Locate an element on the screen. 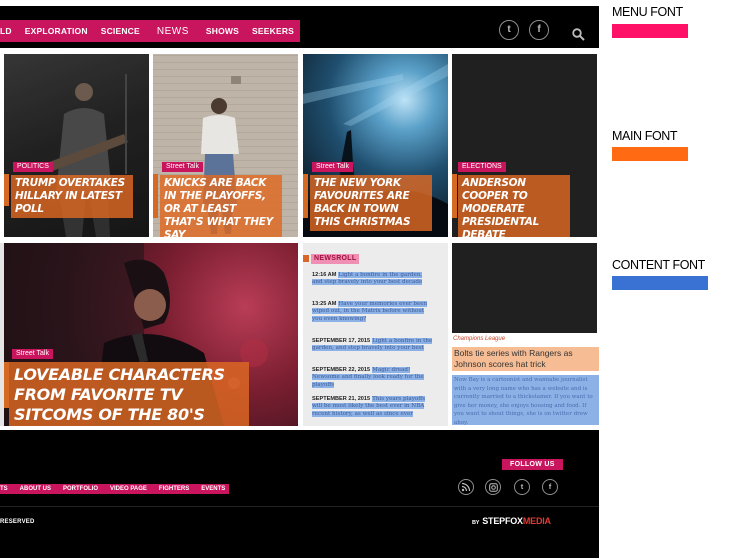 The width and height of the screenshot is (742, 558). menu-item-ld: LD is located at coordinates (6, 31).